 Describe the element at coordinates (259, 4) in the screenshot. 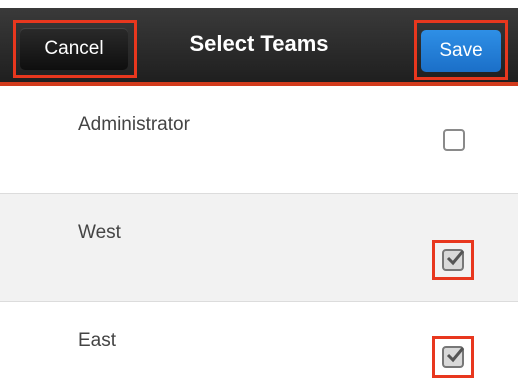

I see `top-strip` at that location.